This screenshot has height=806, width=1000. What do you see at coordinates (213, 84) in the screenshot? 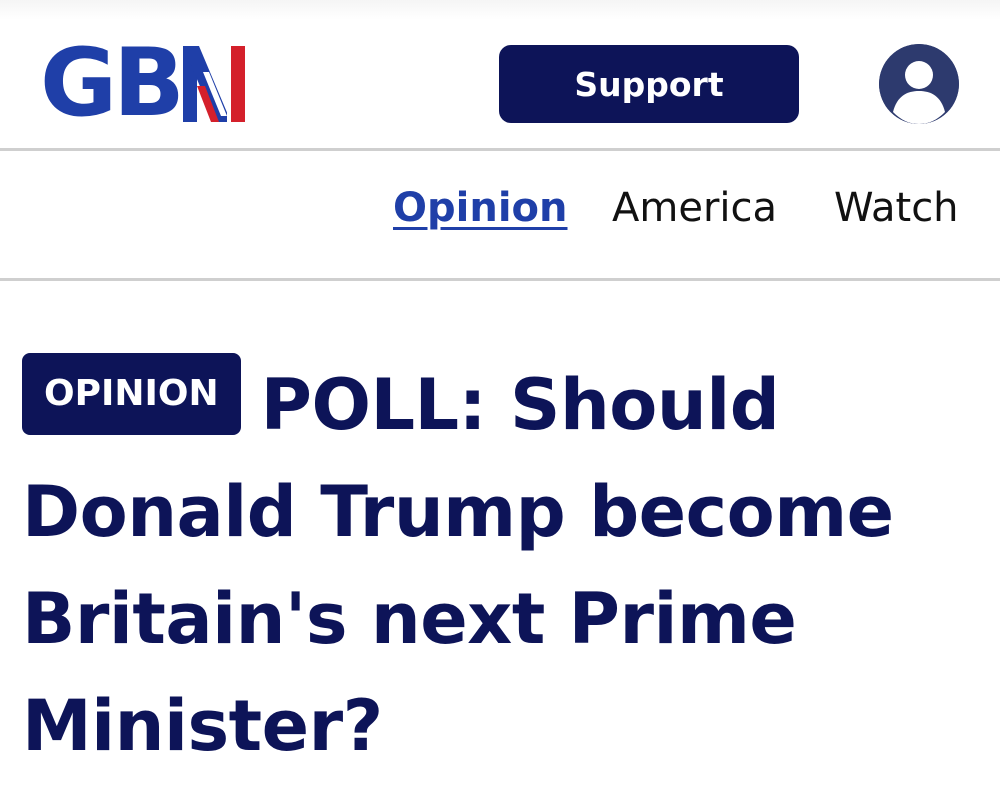
I see `news-flag-mark-icon` at bounding box center [213, 84].